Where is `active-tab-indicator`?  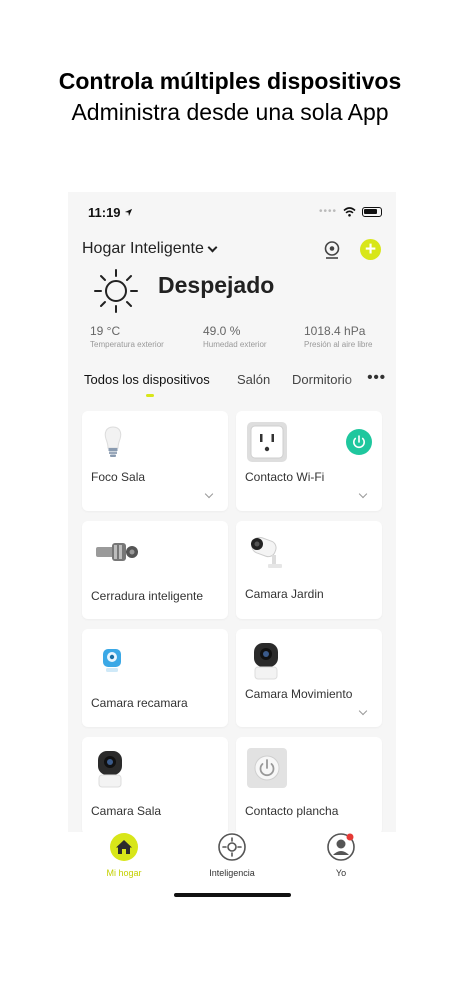
active-tab-indicator is located at coordinates (150, 395).